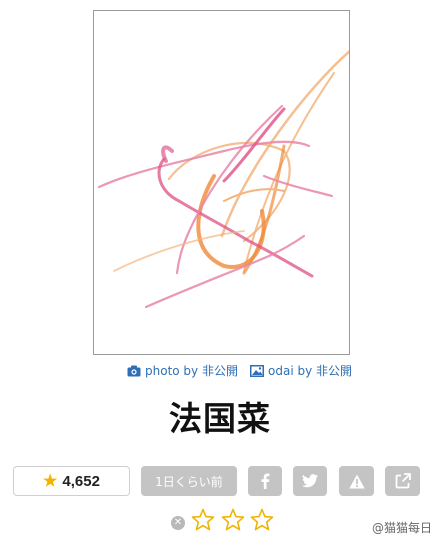 This screenshot has height=541, width=440. Describe the element at coordinates (191, 371) in the screenshot. I see `photo-credit-text: photo by 非公開` at that location.